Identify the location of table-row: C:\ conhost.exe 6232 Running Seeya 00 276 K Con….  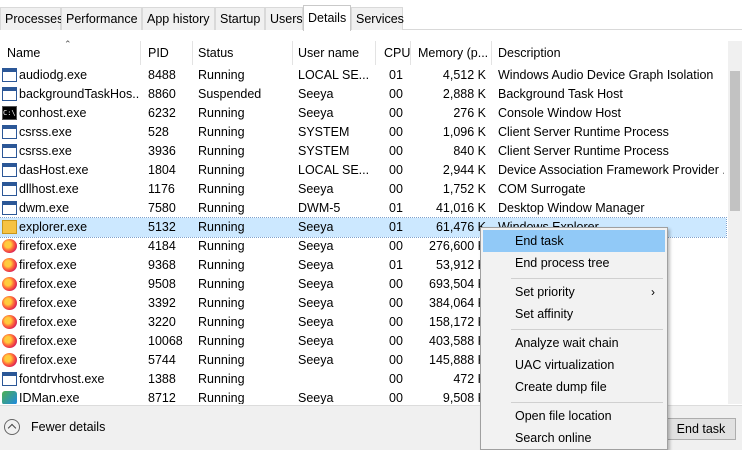
(363, 113).